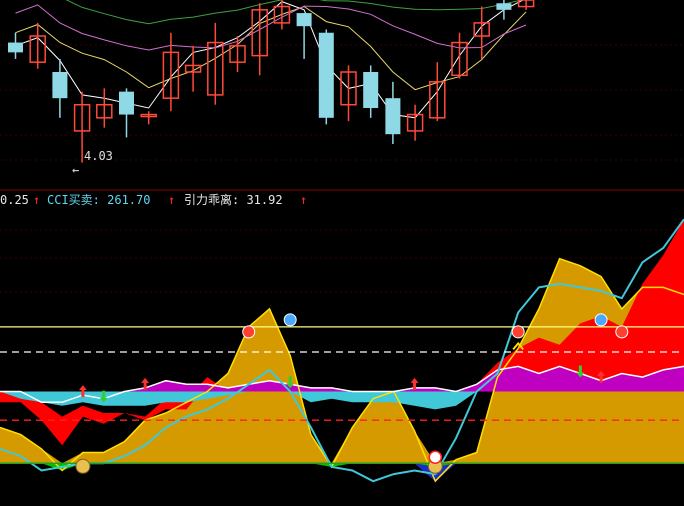 The image size is (684, 506). What do you see at coordinates (83, 466) in the screenshot?
I see `smiley-icon` at bounding box center [83, 466].